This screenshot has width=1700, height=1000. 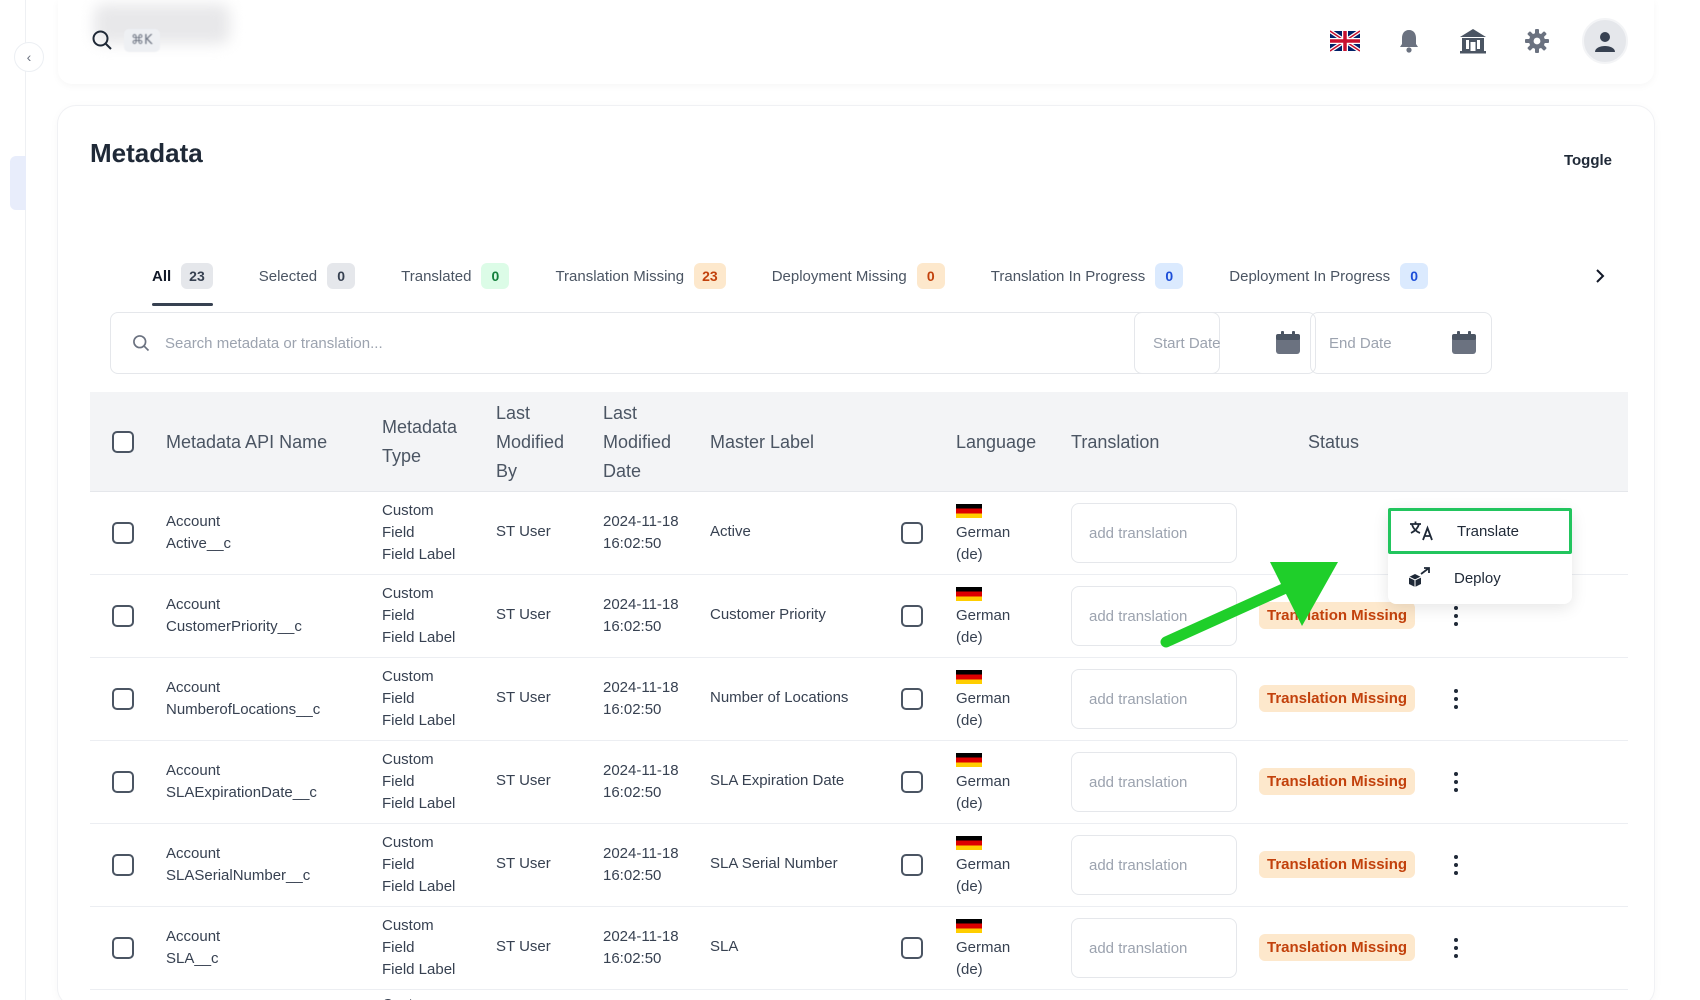 What do you see at coordinates (996, 442) in the screenshot?
I see `column-header-language: Language` at bounding box center [996, 442].